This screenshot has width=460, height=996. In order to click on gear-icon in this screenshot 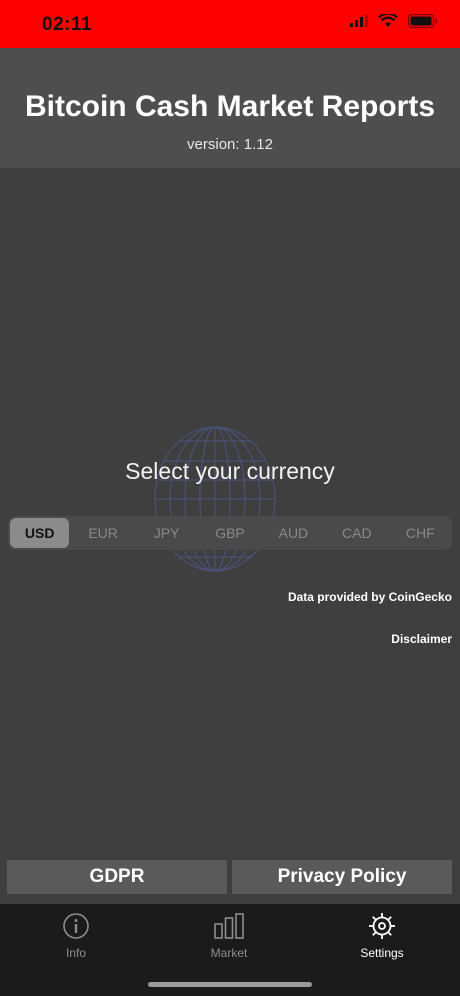, I will do `click(382, 926)`.